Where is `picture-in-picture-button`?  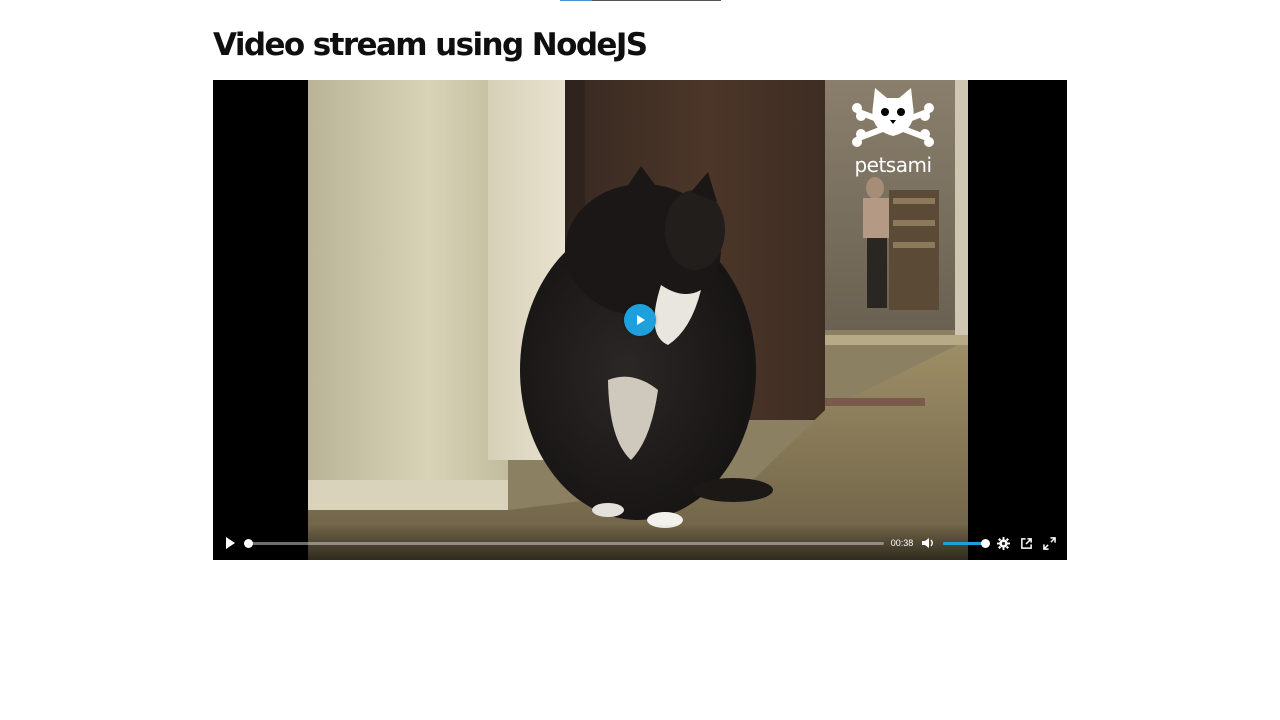
picture-in-picture-button is located at coordinates (1026, 543).